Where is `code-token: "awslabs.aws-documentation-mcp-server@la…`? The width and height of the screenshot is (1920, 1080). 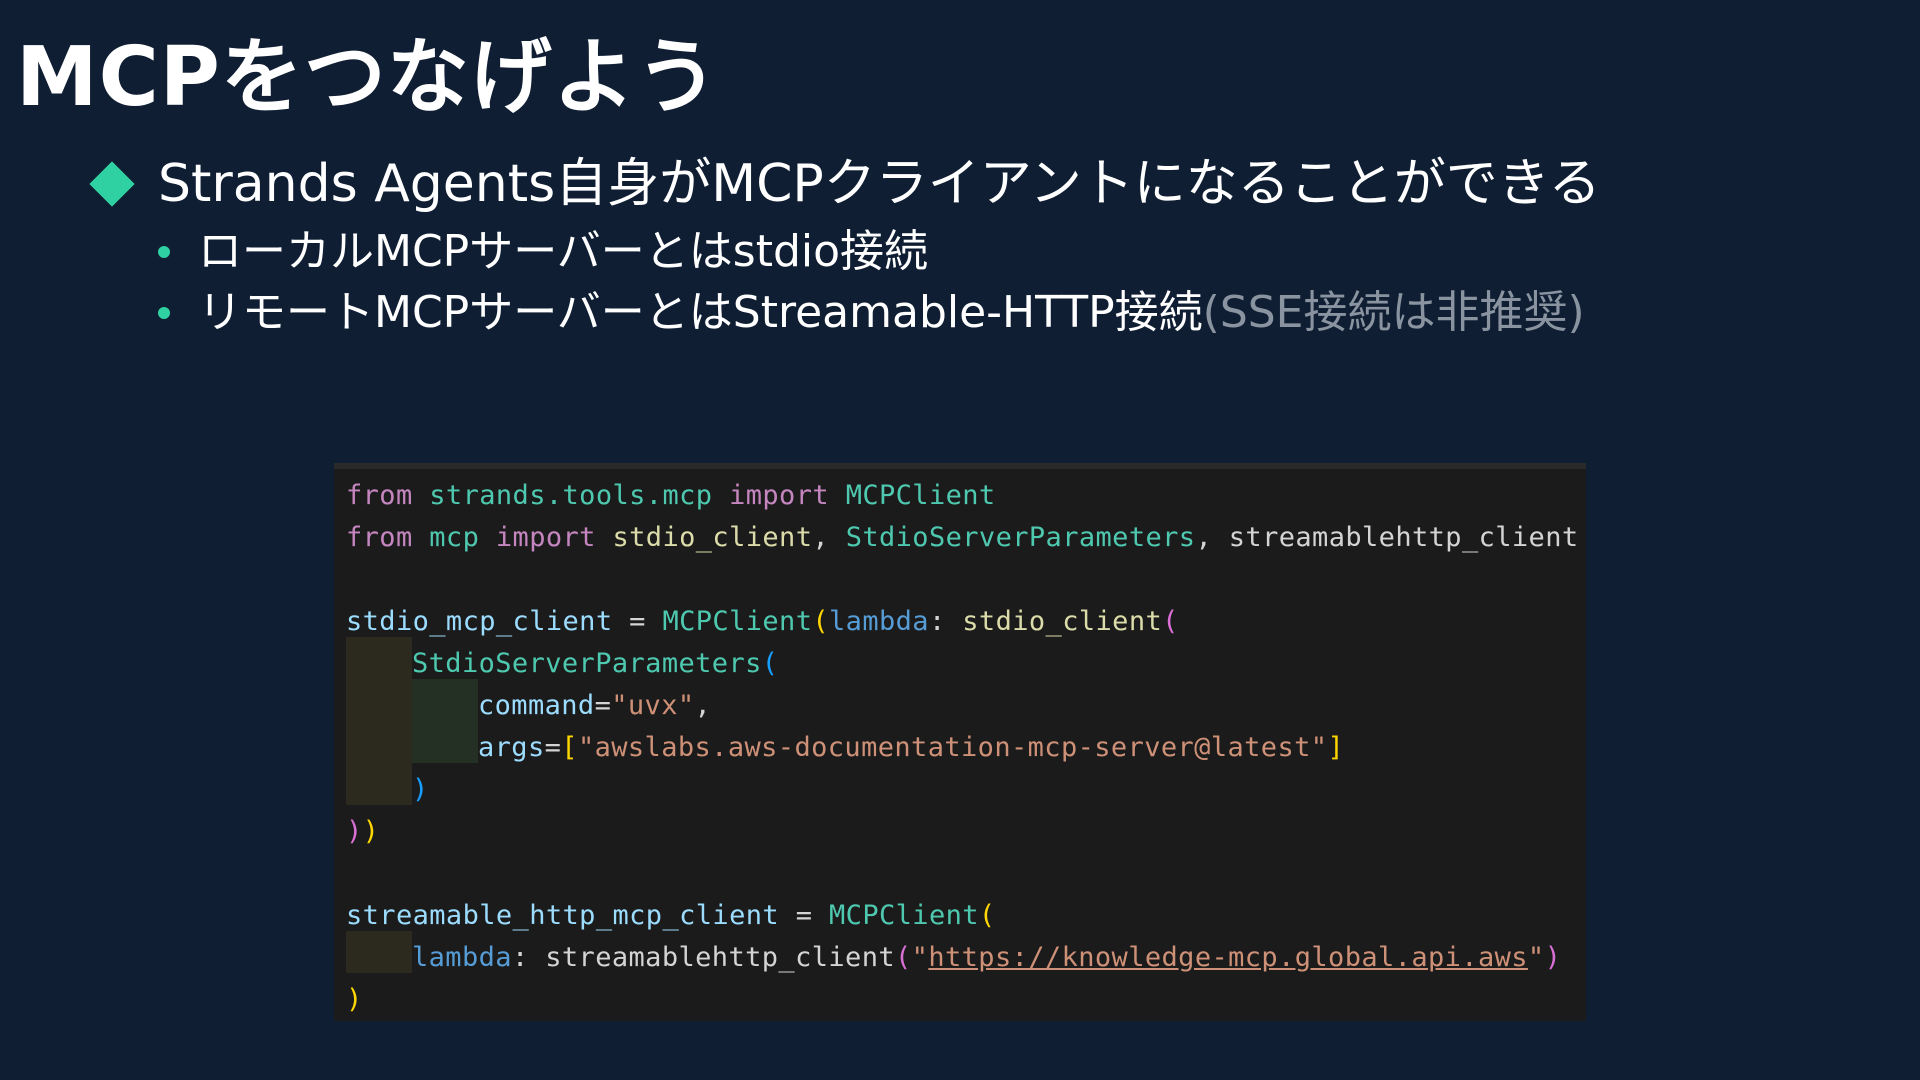
code-token: "awslabs.aws-documentation-mcp-server@la… is located at coordinates (952, 747).